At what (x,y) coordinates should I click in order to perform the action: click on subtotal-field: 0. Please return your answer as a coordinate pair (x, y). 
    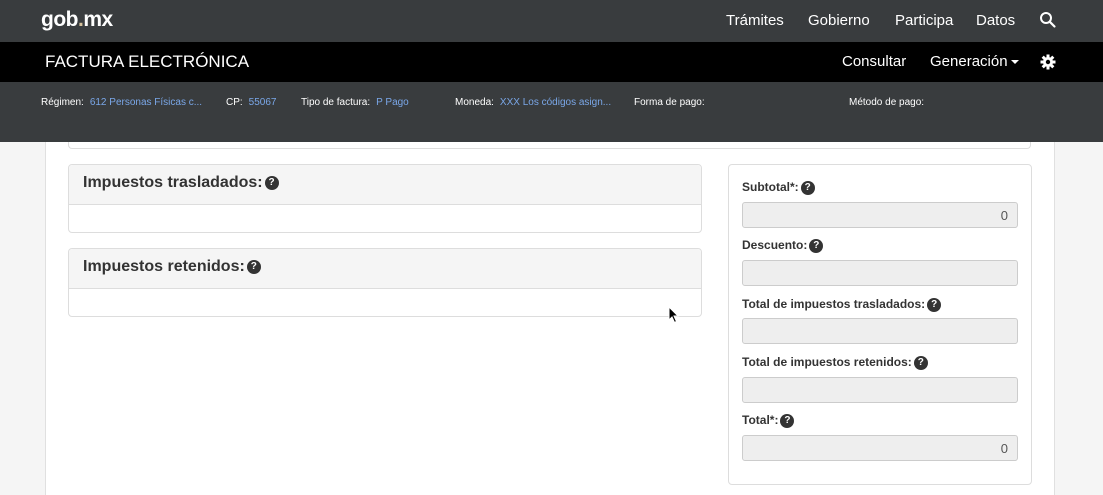
    Looking at the image, I should click on (880, 215).